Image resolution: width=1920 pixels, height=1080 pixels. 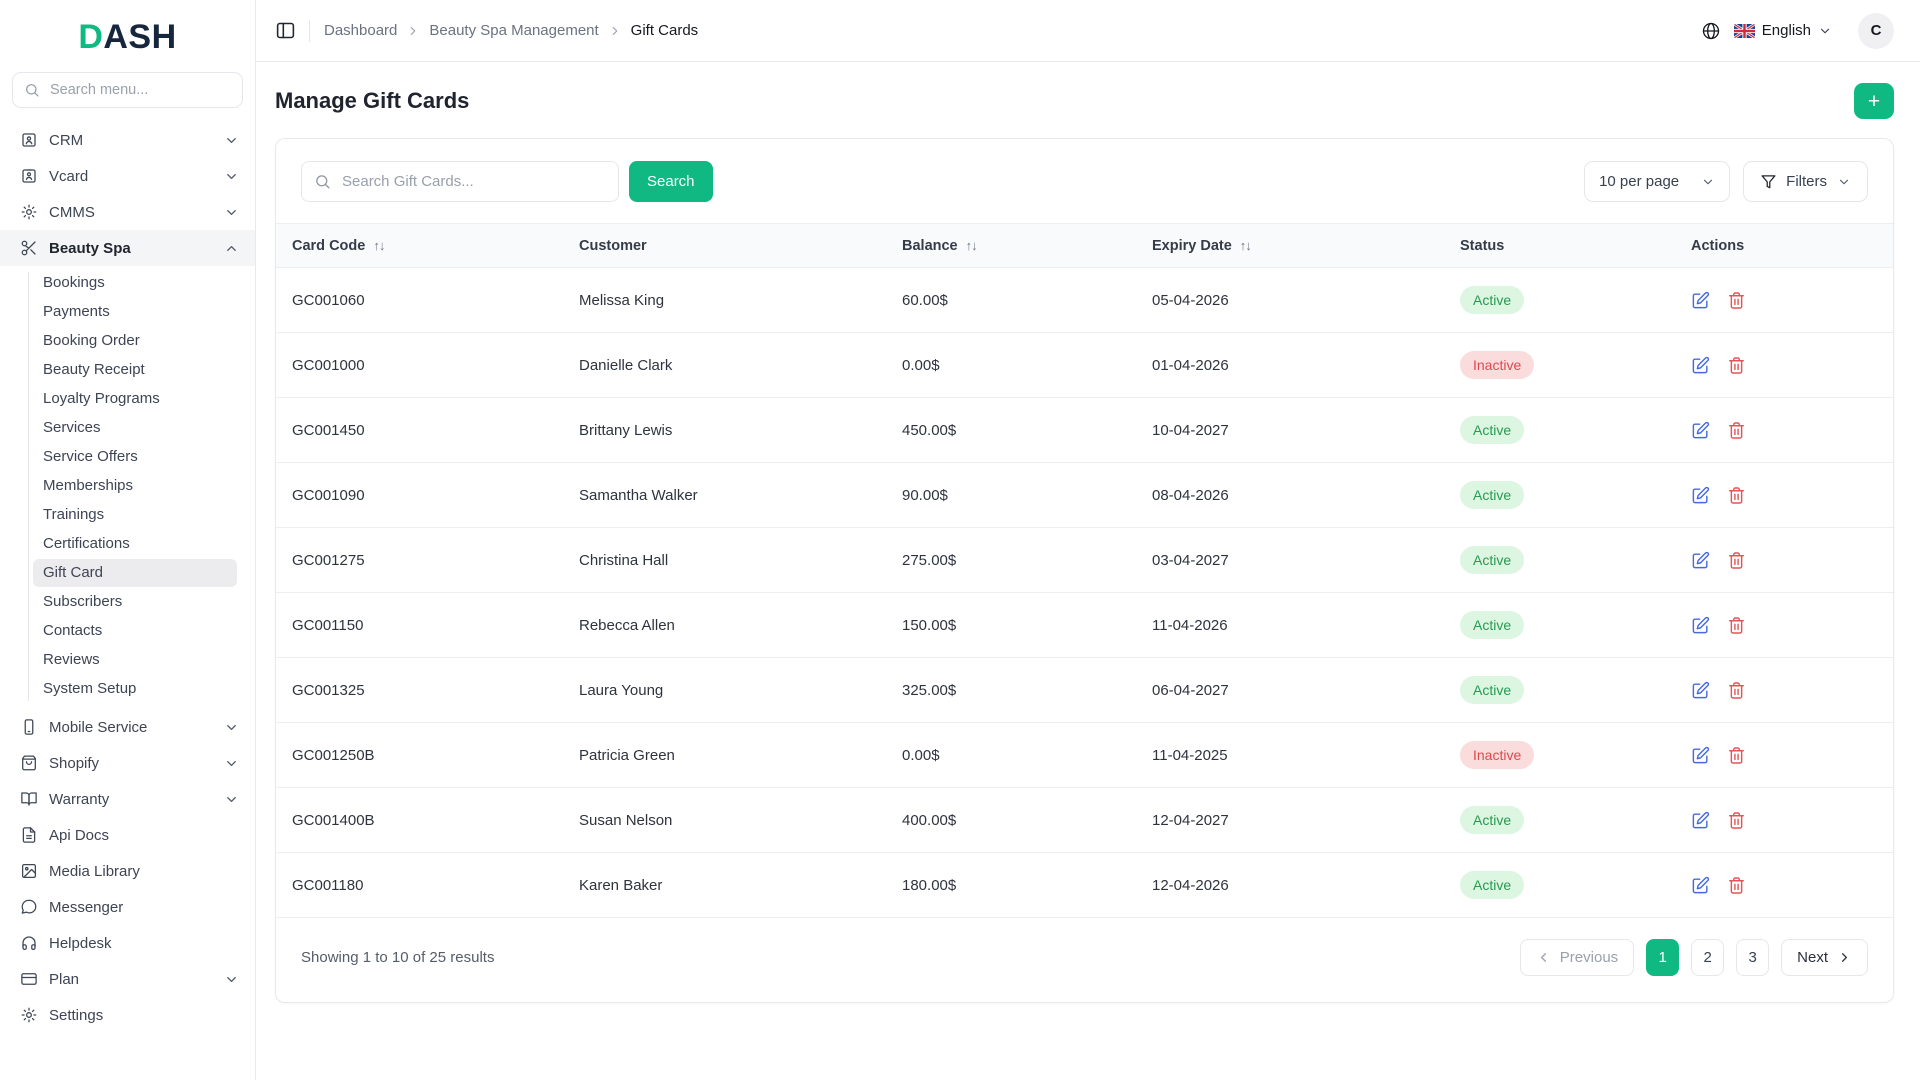 I want to click on sidebar-item-warranty: Warranty, so click(x=127, y=799).